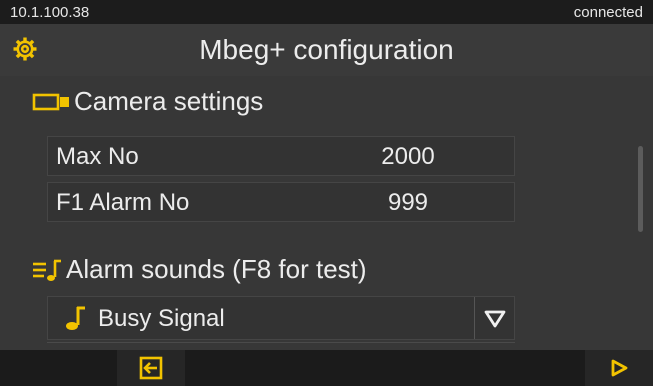 This screenshot has width=653, height=386. Describe the element at coordinates (326, 12) in the screenshot. I see `status-bar: 10.1.100.38 connected` at that location.